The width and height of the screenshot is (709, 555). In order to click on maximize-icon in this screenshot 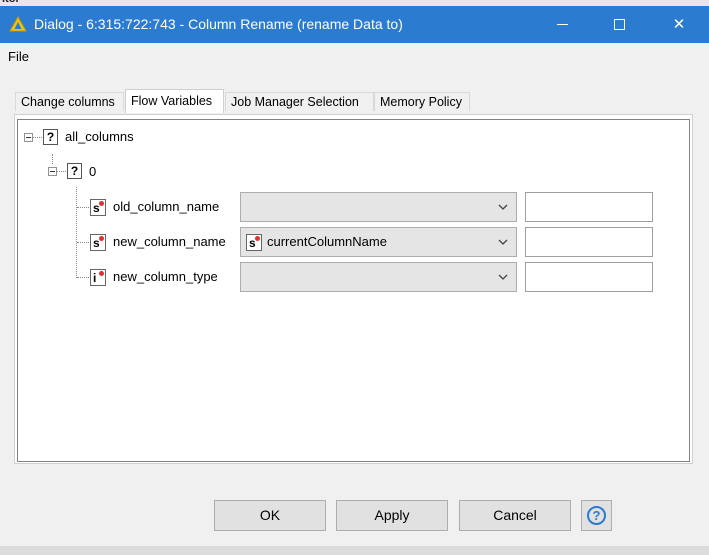, I will do `click(619, 24)`.